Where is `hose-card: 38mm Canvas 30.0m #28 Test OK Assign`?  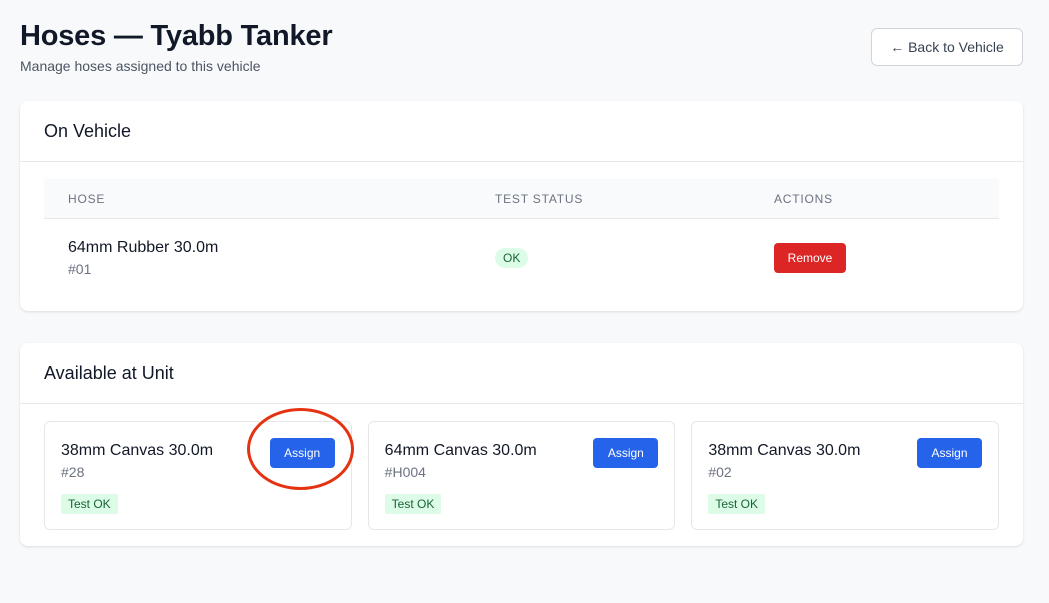 hose-card: 38mm Canvas 30.0m #28 Test OK Assign is located at coordinates (198, 475).